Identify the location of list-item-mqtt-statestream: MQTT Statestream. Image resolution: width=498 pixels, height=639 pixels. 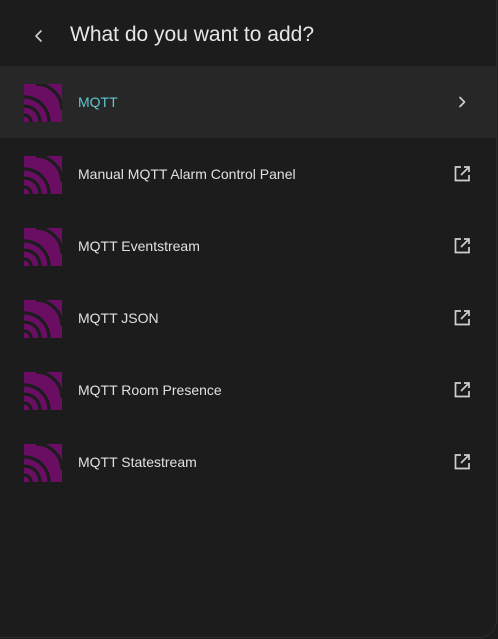
(248, 462).